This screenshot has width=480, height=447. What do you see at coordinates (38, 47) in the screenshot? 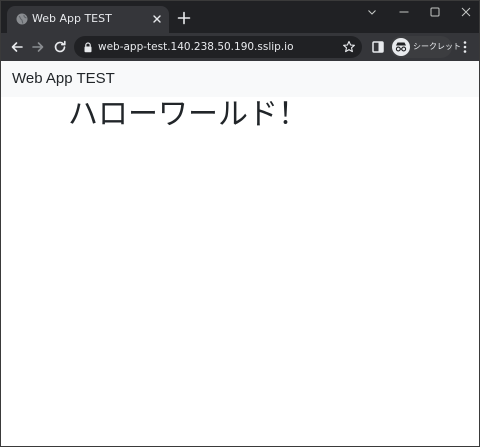
I see `forward-arrow-icon` at bounding box center [38, 47].